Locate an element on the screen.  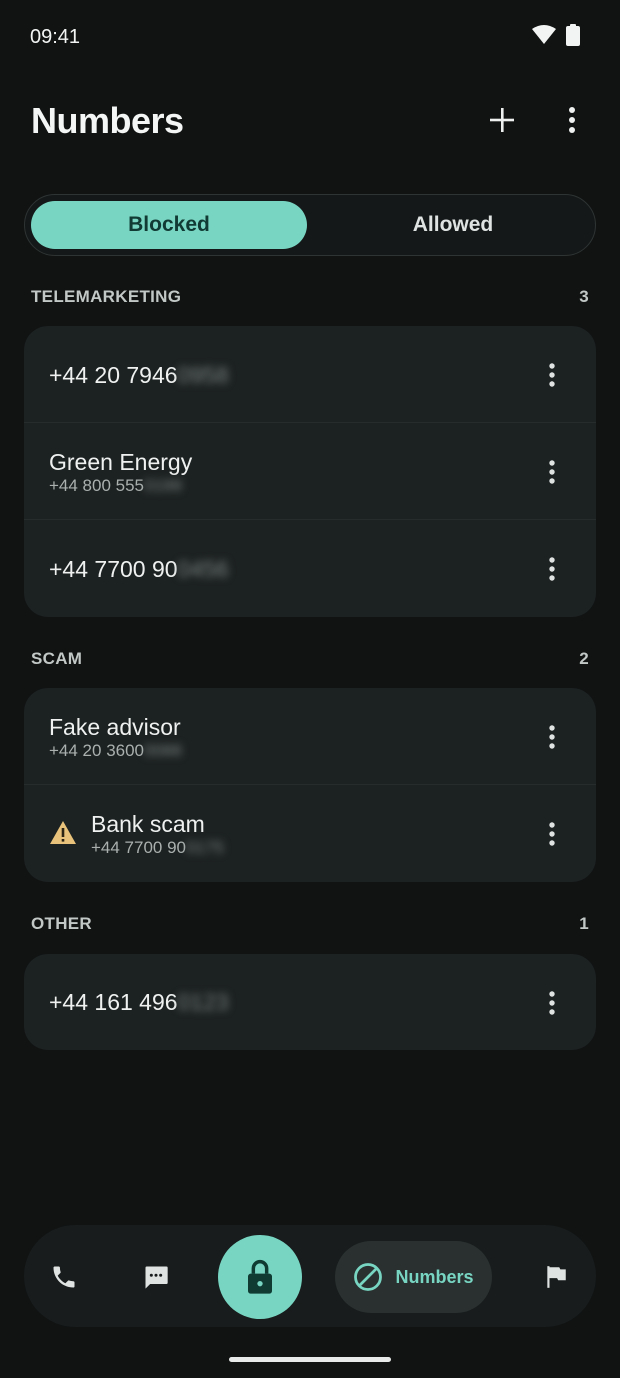
contact-number: +44 20 36000088 is located at coordinates (115, 750).